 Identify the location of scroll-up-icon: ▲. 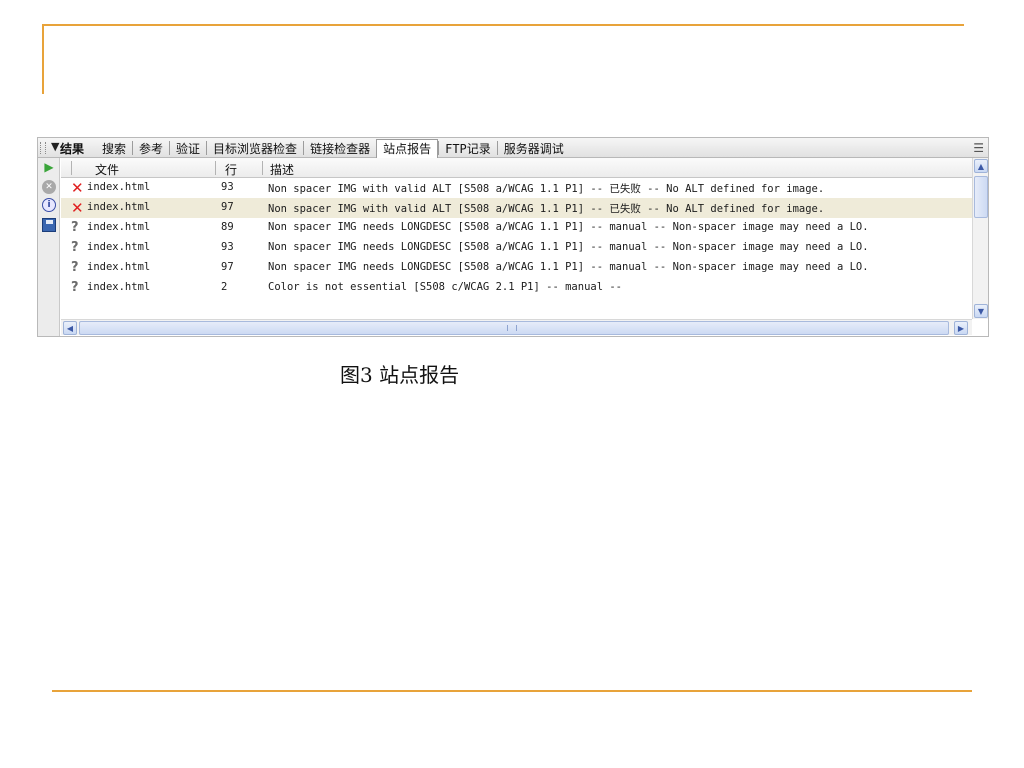
(981, 166).